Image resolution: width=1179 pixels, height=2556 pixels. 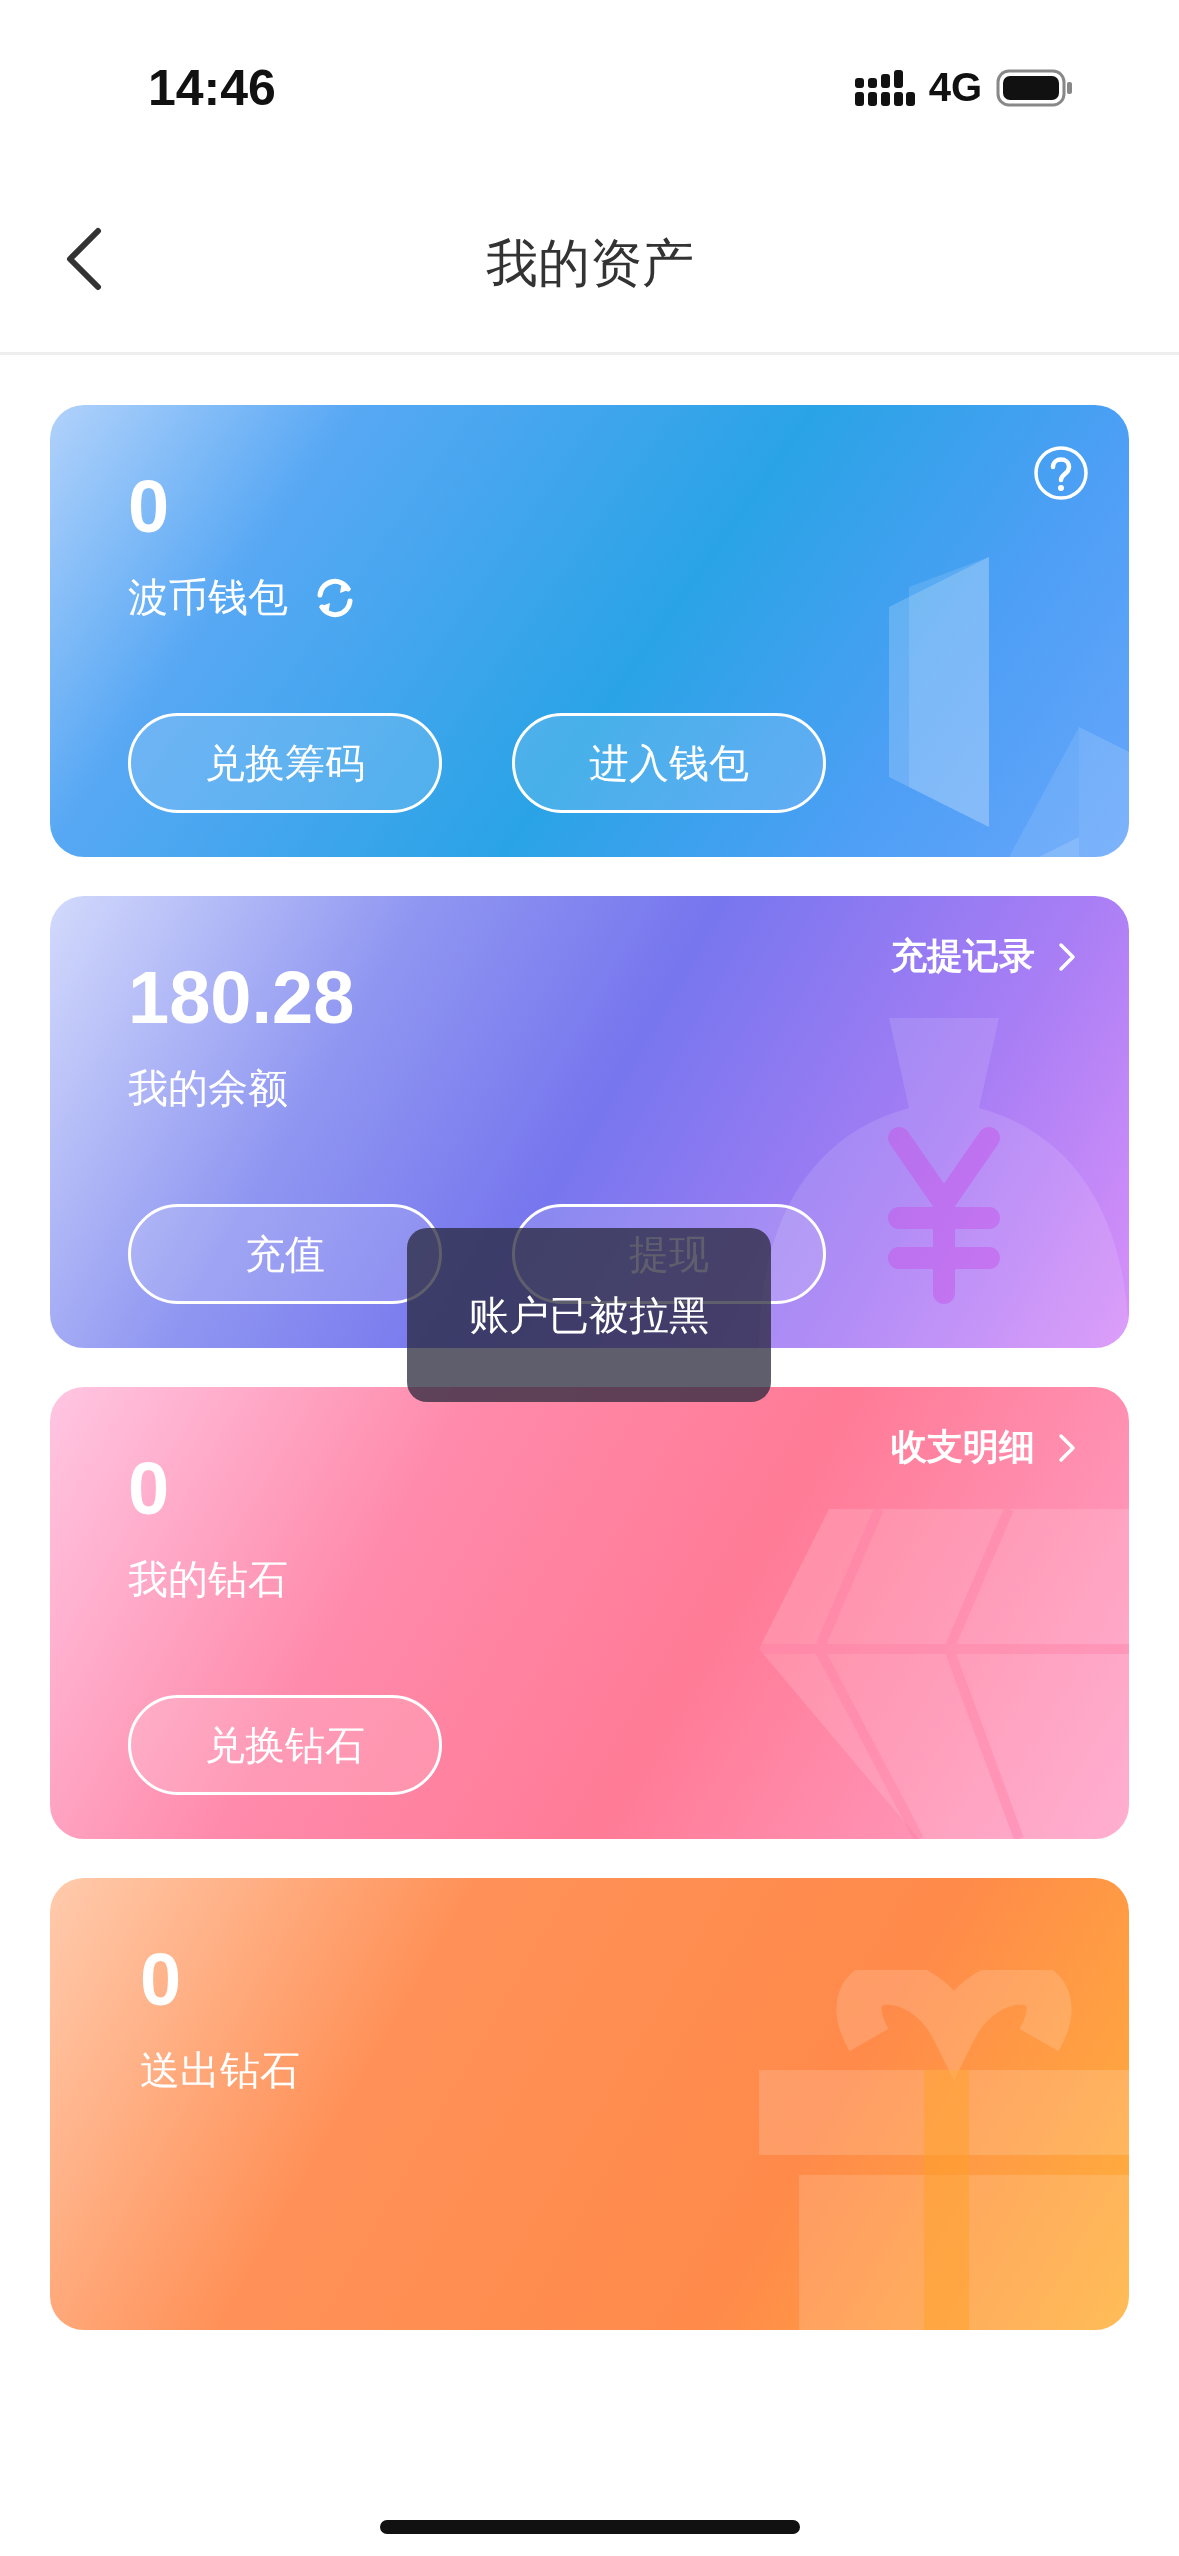 I want to click on action-button: 兑换筹码, so click(x=285, y=763).